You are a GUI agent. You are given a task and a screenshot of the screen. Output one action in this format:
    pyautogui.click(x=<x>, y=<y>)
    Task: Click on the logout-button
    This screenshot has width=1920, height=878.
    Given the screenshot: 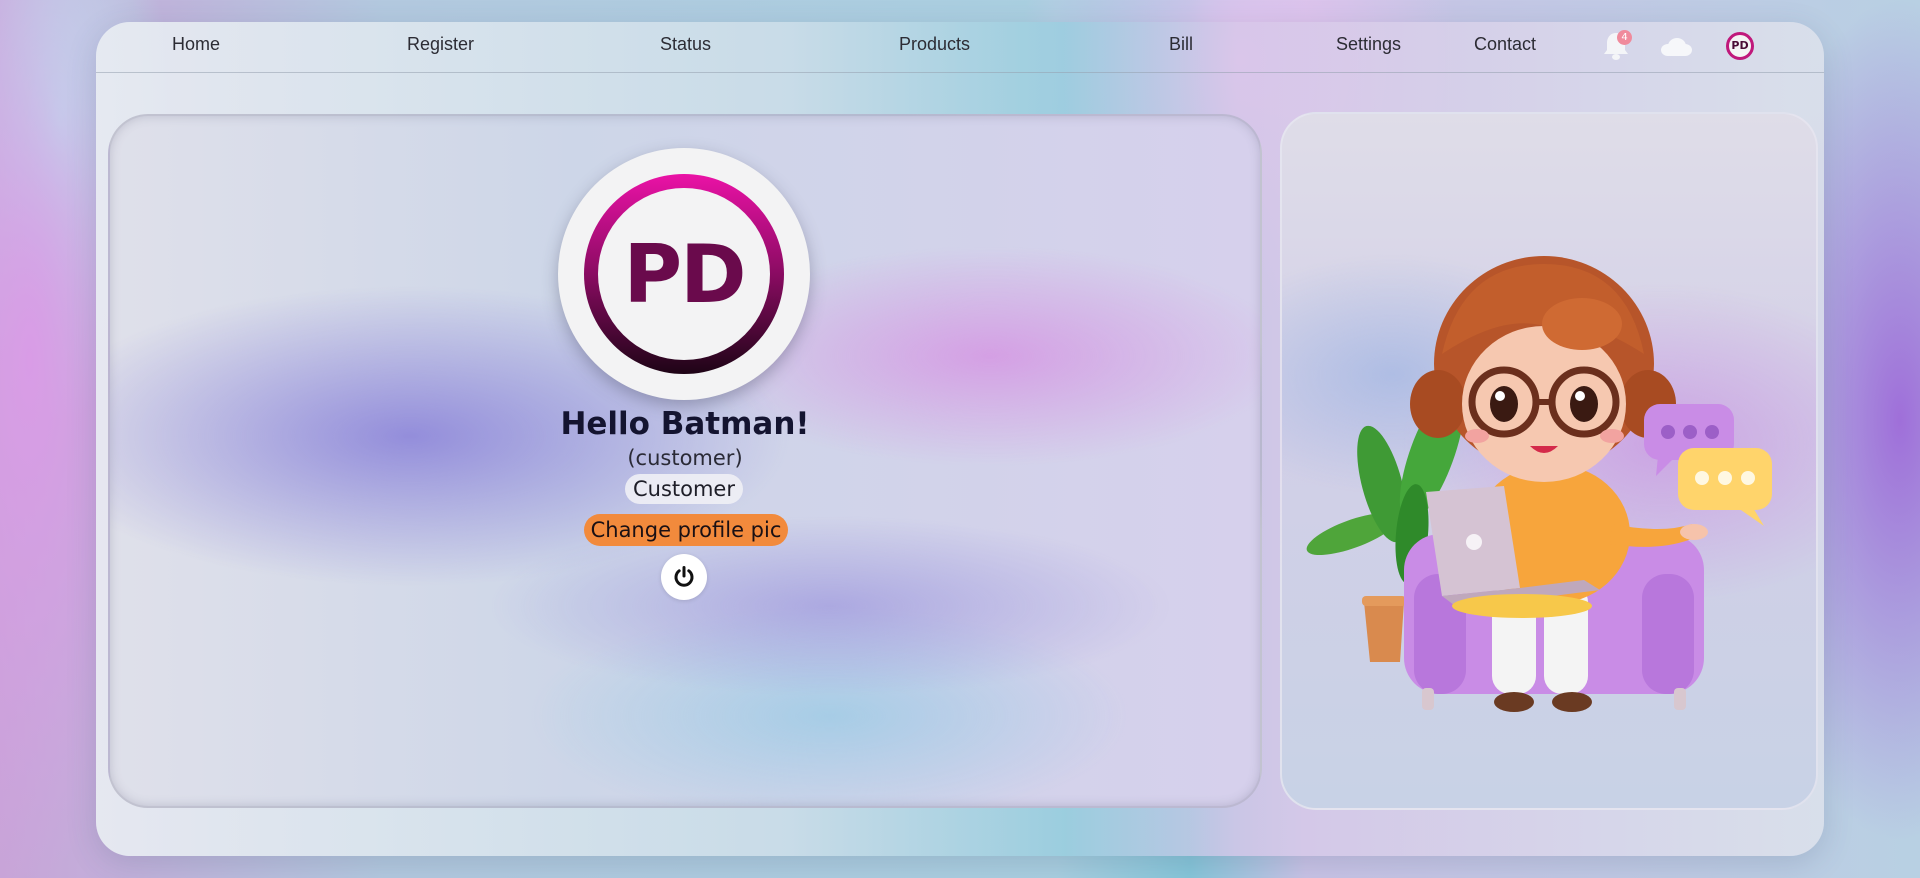 What is the action you would take?
    pyautogui.click(x=684, y=577)
    